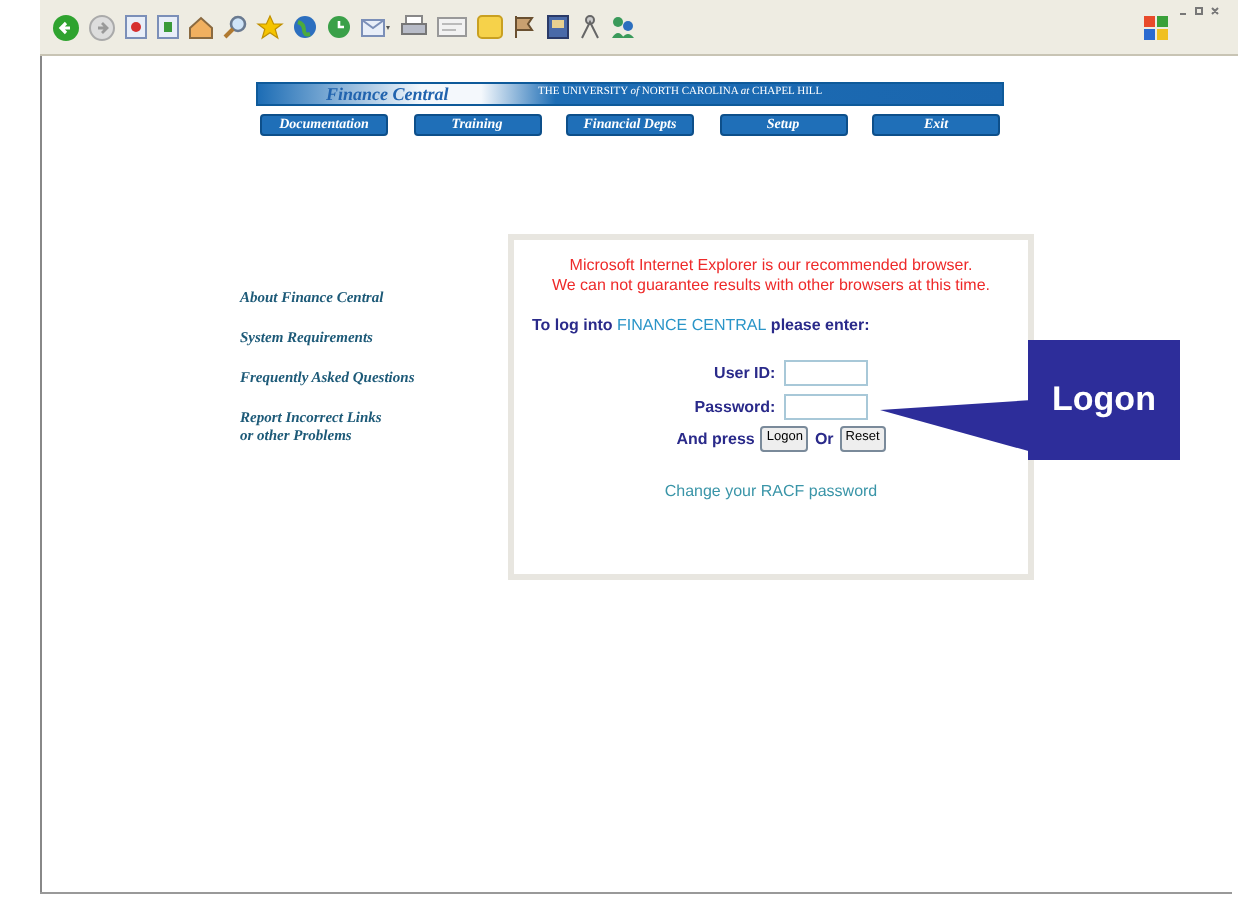 Image resolution: width=1238 pixels, height=898 pixels. What do you see at coordinates (525, 27) in the screenshot?
I see `flag-icon` at bounding box center [525, 27].